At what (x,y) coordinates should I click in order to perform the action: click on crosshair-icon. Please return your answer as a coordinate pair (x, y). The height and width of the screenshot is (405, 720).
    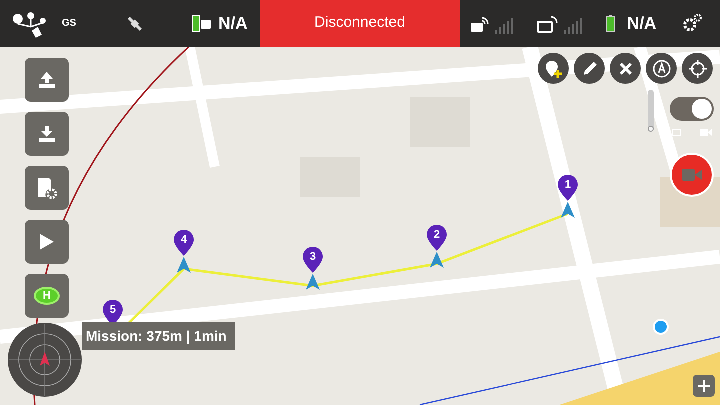
    Looking at the image, I should click on (697, 69).